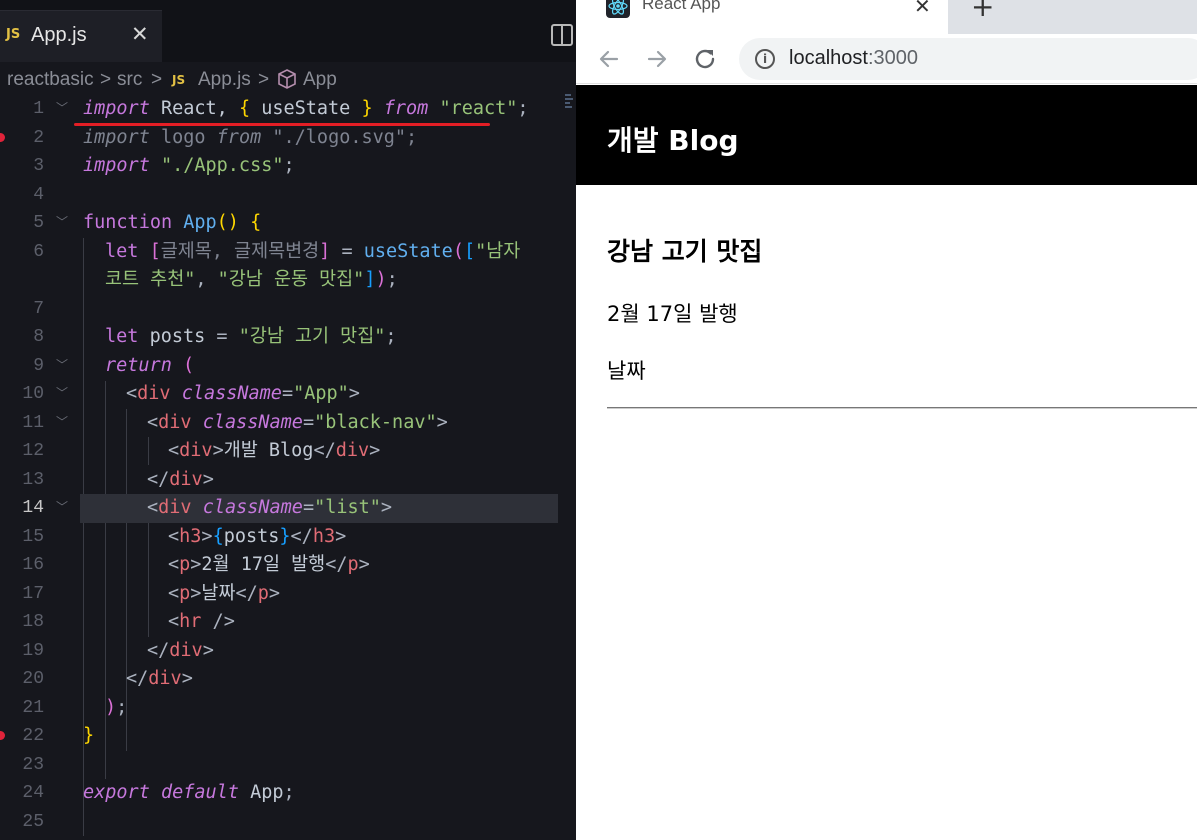 This screenshot has height=840, width=1197. Describe the element at coordinates (251, 536) in the screenshot. I see `identifier: posts` at that location.